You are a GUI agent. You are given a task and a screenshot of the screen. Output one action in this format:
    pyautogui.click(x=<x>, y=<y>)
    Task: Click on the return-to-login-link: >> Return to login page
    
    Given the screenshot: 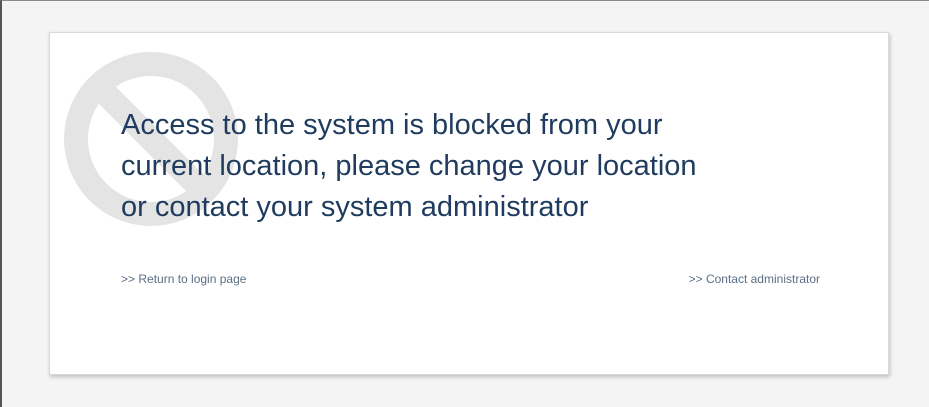 What is the action you would take?
    pyautogui.click(x=183, y=279)
    